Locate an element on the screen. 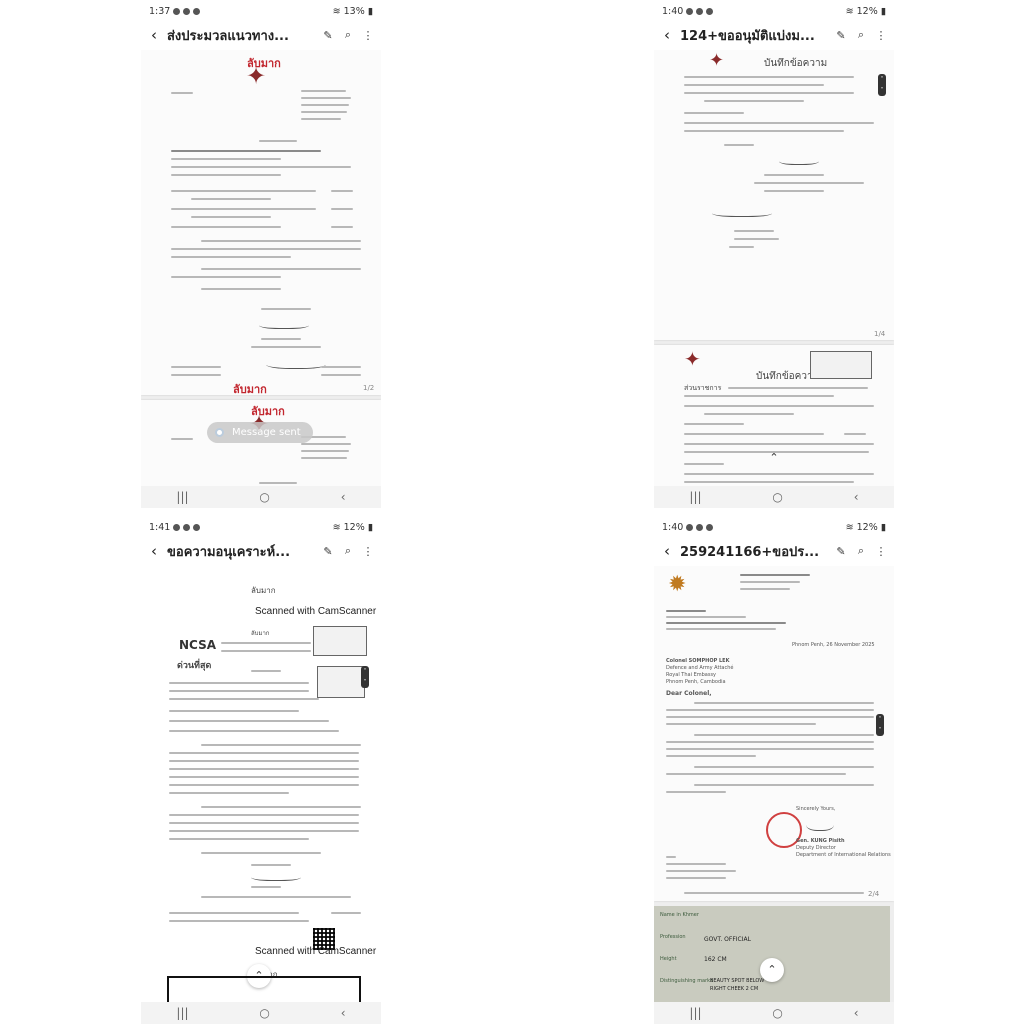  ncsa-logo: NCSA is located at coordinates (198, 645).